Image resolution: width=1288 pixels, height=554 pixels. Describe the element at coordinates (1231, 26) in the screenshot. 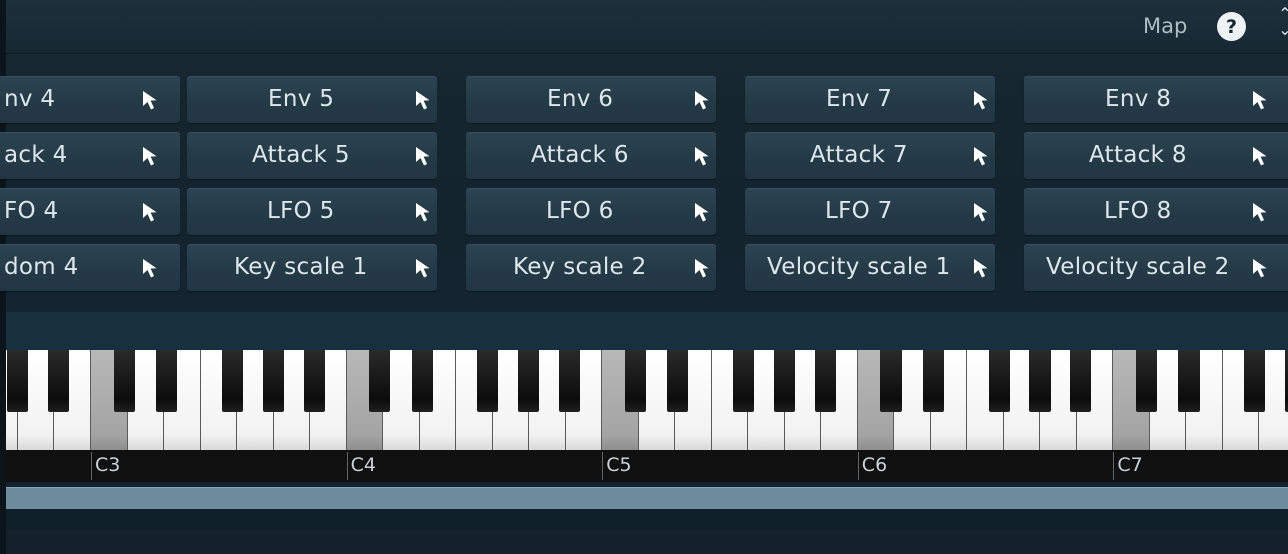

I see `help-icon: ?` at that location.